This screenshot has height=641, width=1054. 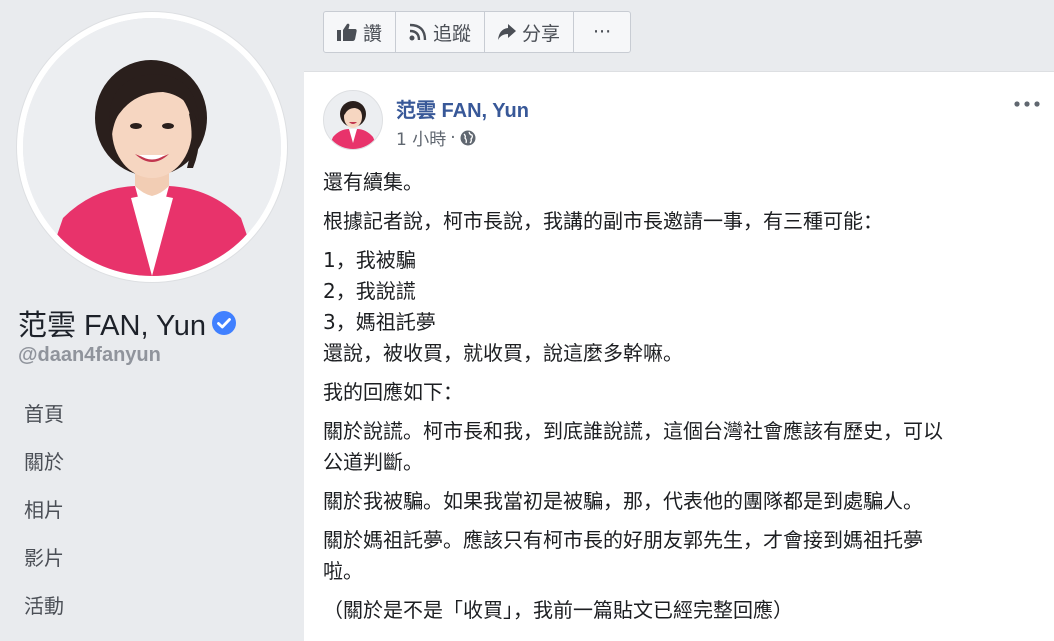 I want to click on more-dots-icon, so click(x=1027, y=104).